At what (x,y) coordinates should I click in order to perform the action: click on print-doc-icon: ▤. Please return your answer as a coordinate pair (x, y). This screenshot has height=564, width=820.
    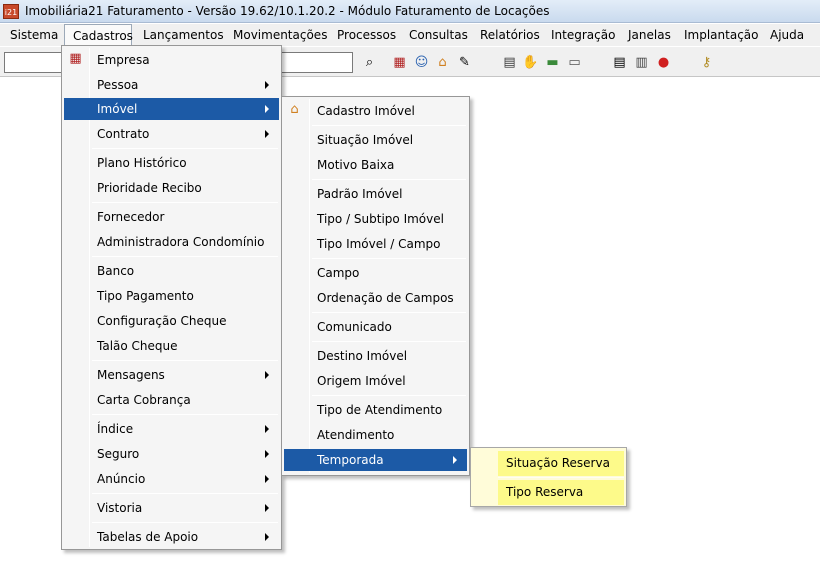
    Looking at the image, I should click on (619, 62).